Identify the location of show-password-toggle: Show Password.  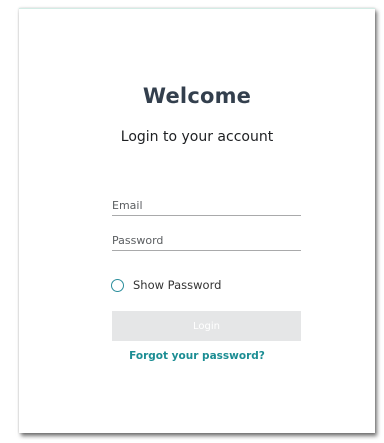
(166, 285).